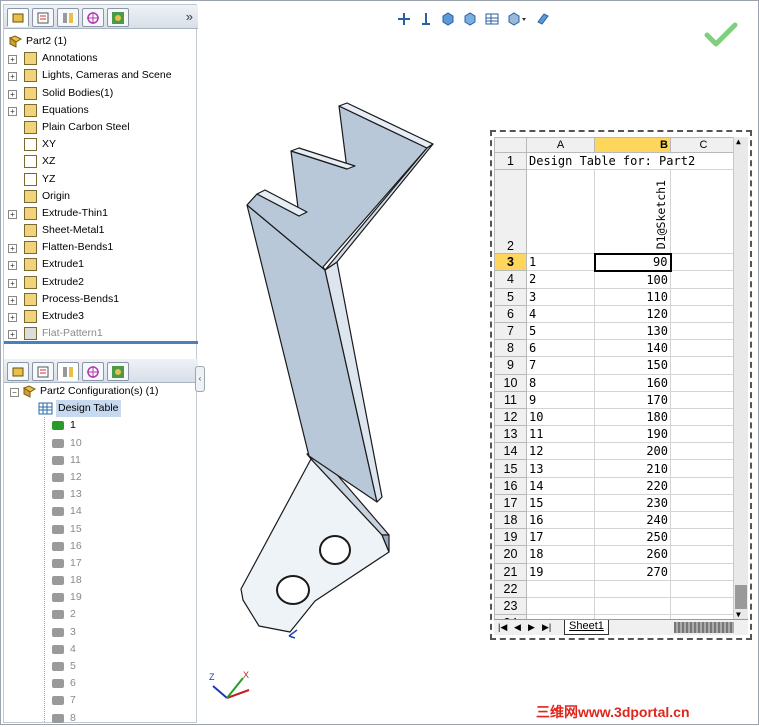  Describe the element at coordinates (632, 331) in the screenshot. I see `cell-b: 130` at that location.